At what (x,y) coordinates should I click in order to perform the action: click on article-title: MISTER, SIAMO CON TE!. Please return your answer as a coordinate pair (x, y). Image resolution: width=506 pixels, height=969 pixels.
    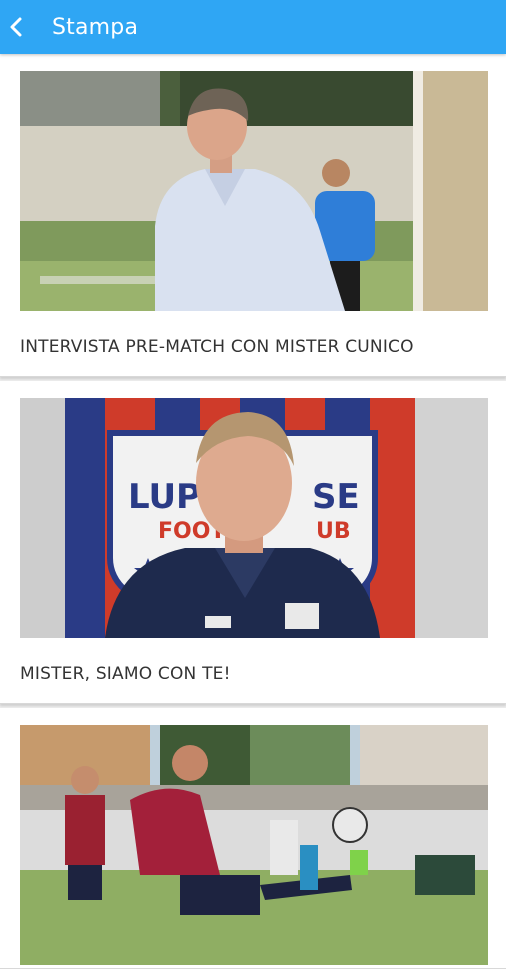
    Looking at the image, I should click on (125, 674).